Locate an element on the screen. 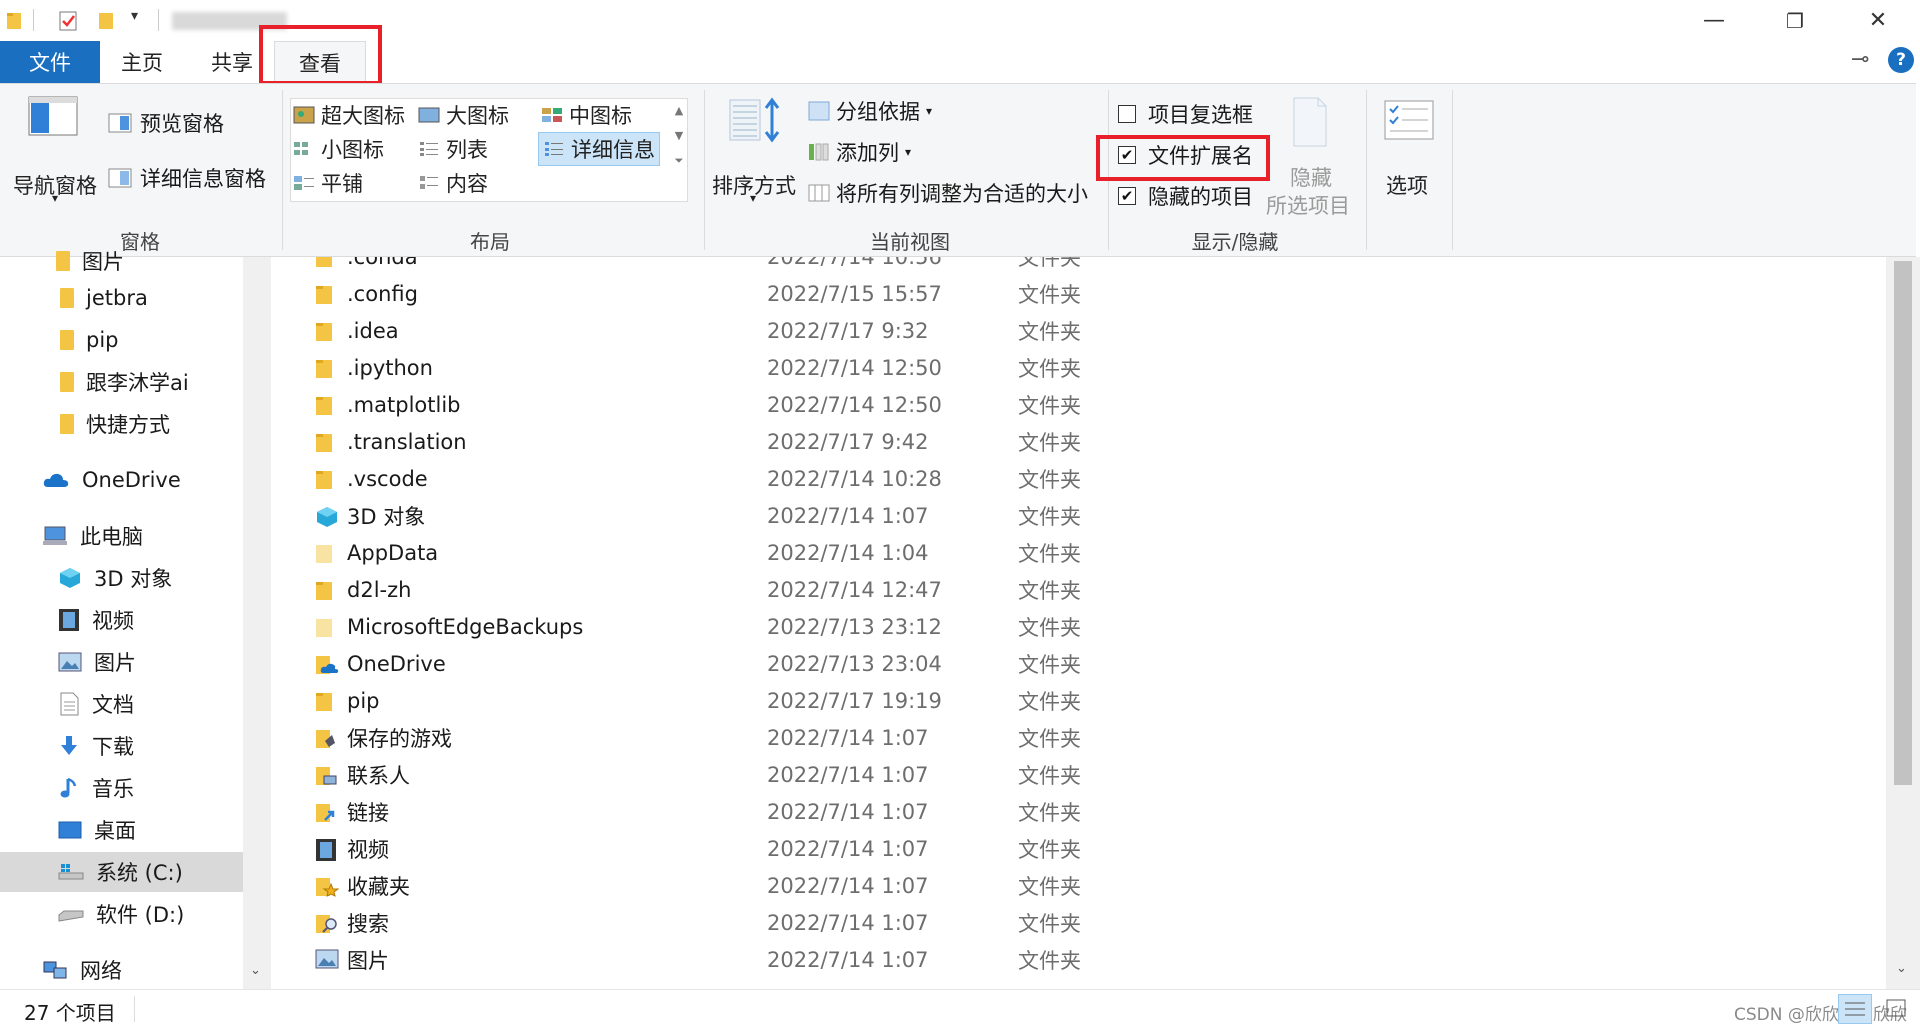 This screenshot has height=1028, width=1920. tab-home: 主页 is located at coordinates (142, 62).